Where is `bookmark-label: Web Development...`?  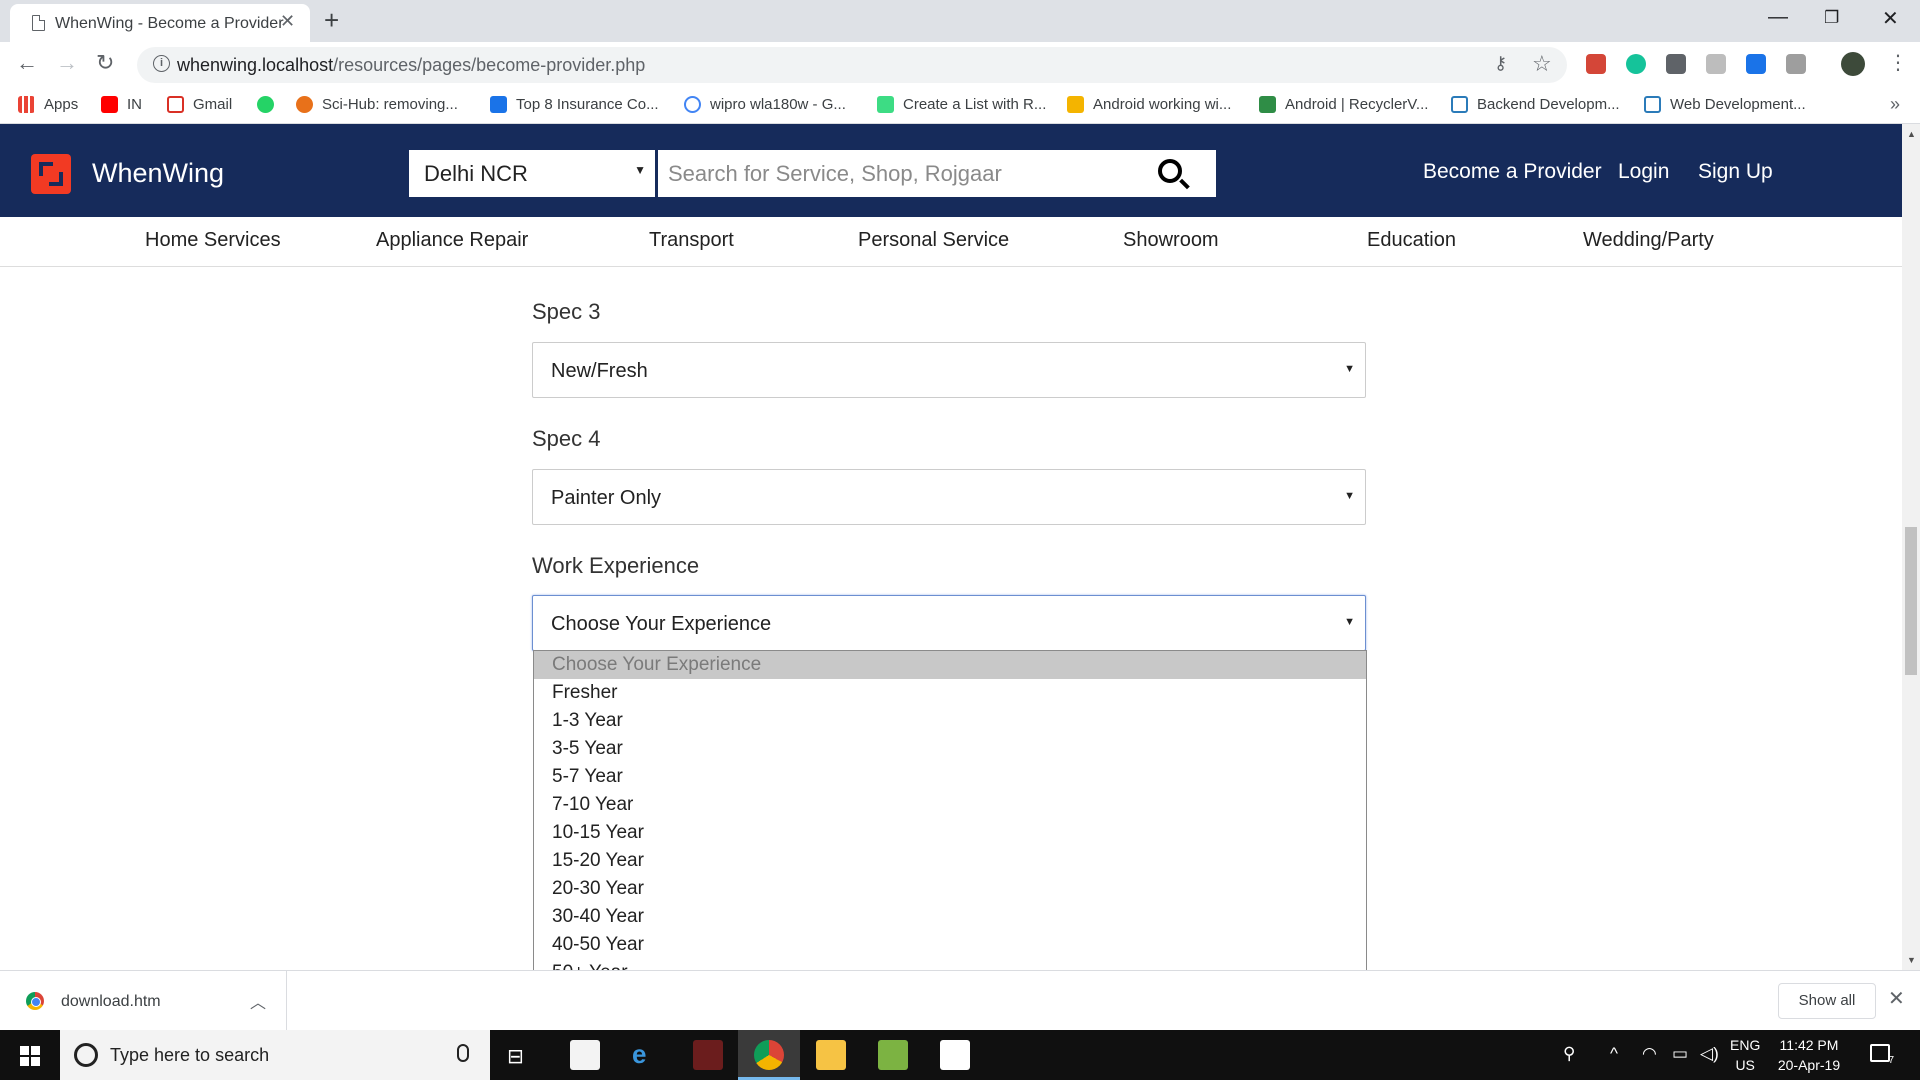
bookmark-label: Web Development... is located at coordinates (1738, 104).